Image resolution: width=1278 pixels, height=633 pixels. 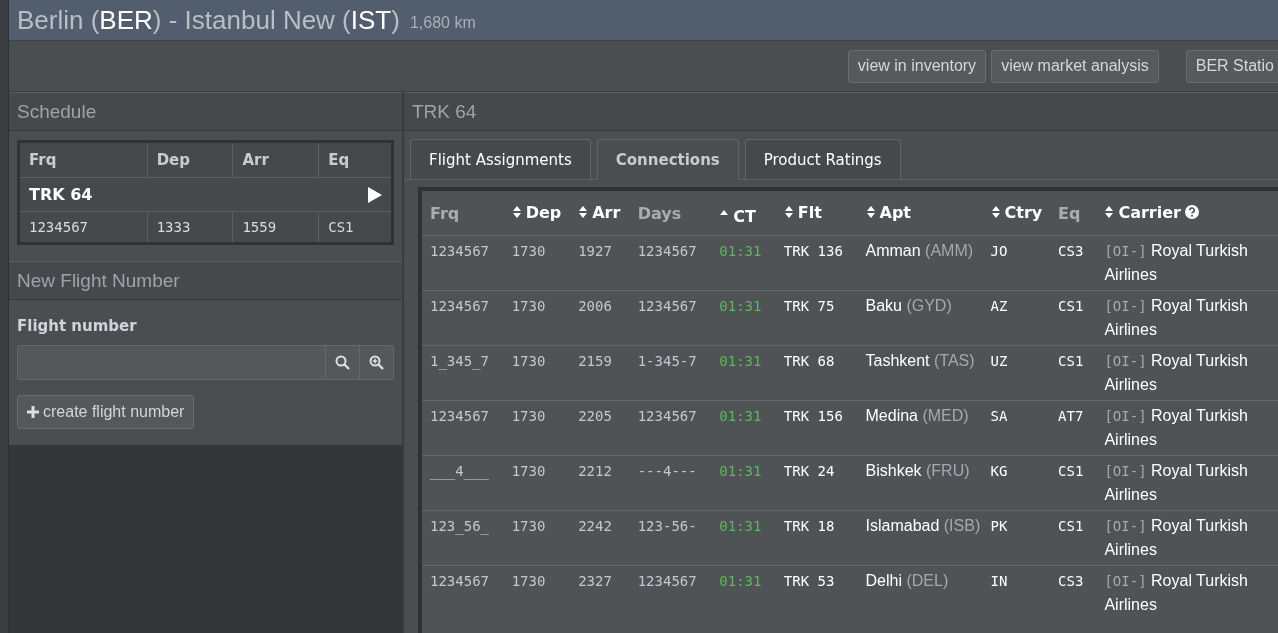 I want to click on table-cell: UZ, so click(x=1016, y=373).